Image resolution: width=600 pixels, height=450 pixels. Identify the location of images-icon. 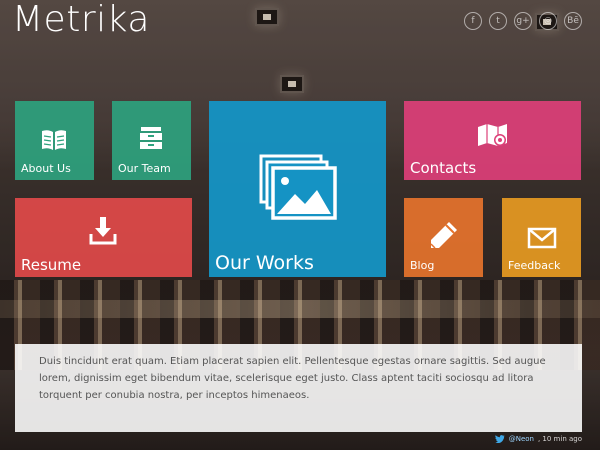
(298, 187).